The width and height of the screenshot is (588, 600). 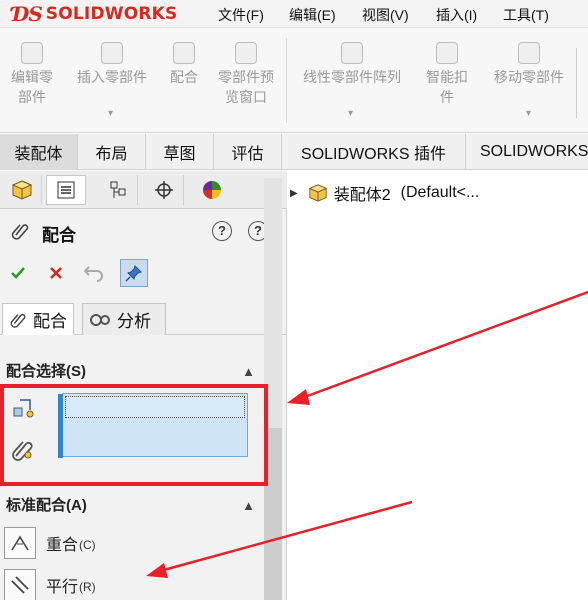 What do you see at coordinates (46, 505) in the screenshot?
I see `standard-mates-title: 标准配合(A)` at bounding box center [46, 505].